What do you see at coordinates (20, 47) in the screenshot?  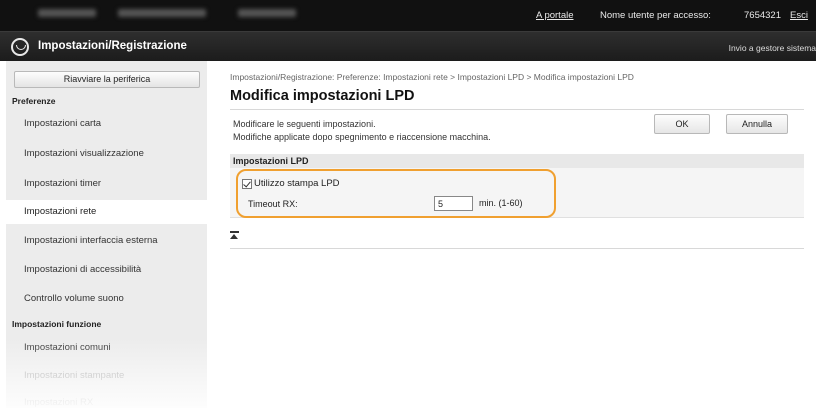 I see `settings-logo-icon` at bounding box center [20, 47].